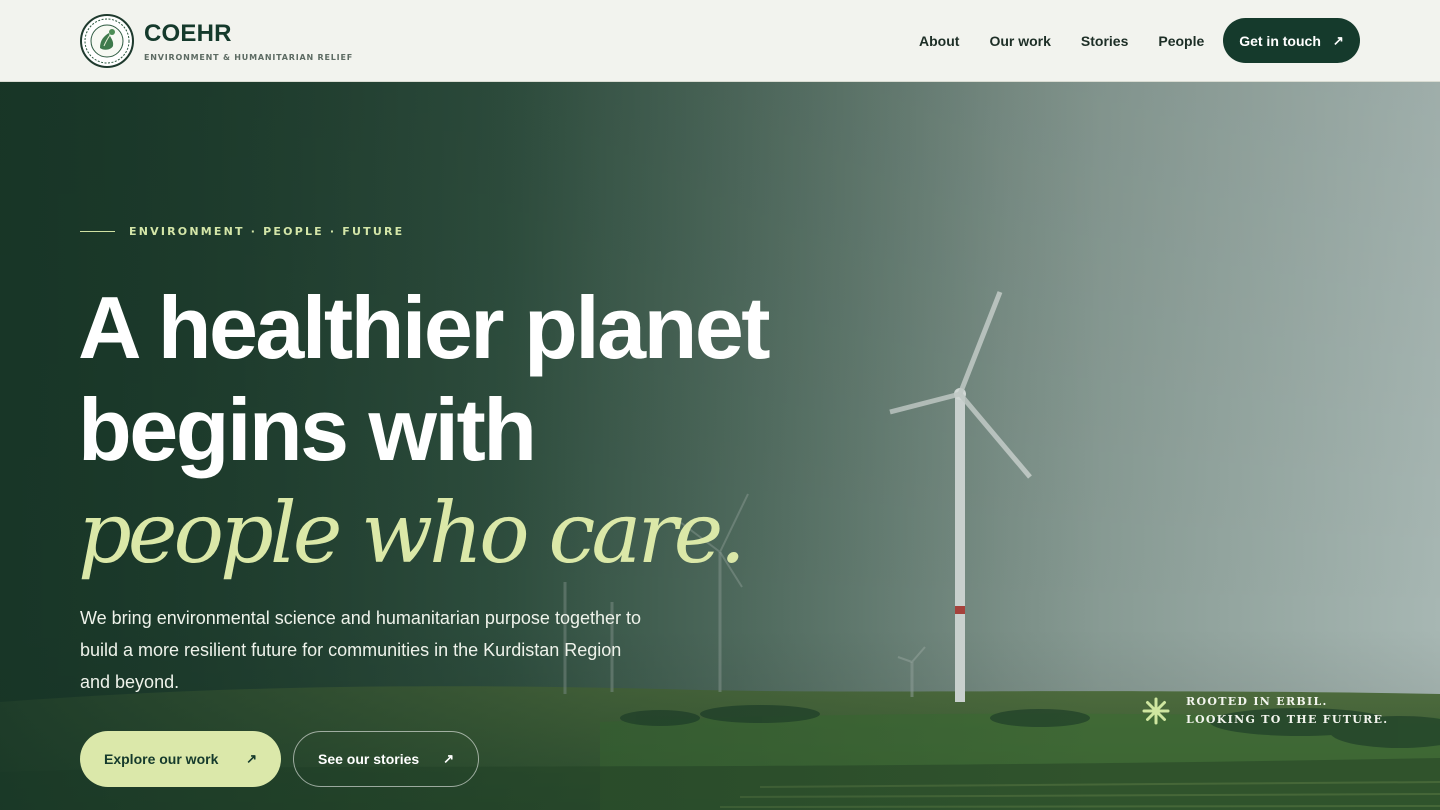 The width and height of the screenshot is (1440, 810). What do you see at coordinates (1156, 711) in the screenshot?
I see `asterisk-icon` at bounding box center [1156, 711].